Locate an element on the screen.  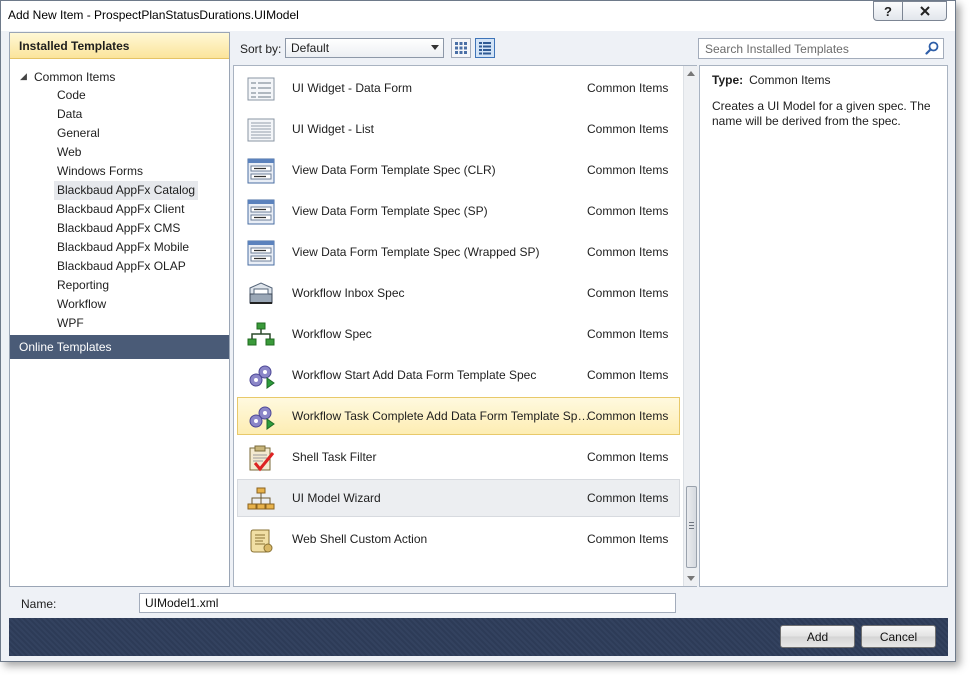
grip-icon is located at coordinates (691, 525).